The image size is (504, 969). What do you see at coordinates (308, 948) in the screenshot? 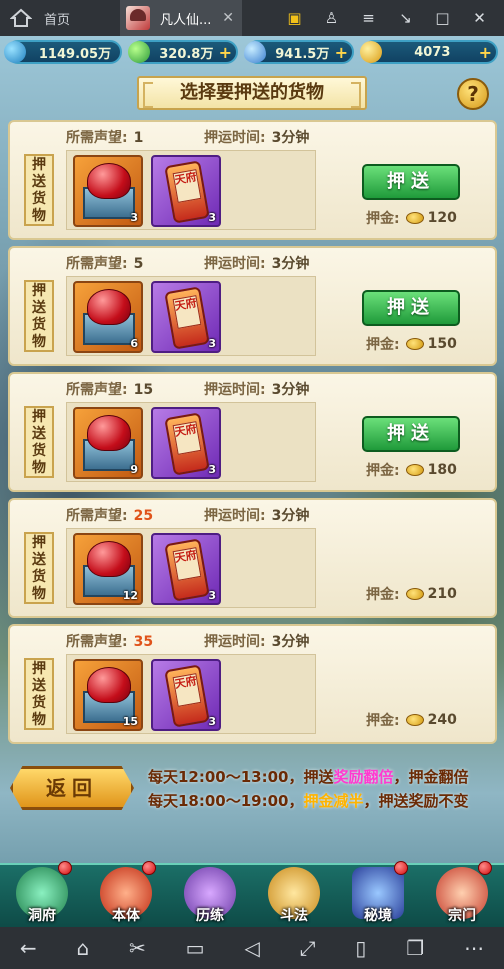
I see `fullscreen-icon: ⤢` at bounding box center [308, 948].